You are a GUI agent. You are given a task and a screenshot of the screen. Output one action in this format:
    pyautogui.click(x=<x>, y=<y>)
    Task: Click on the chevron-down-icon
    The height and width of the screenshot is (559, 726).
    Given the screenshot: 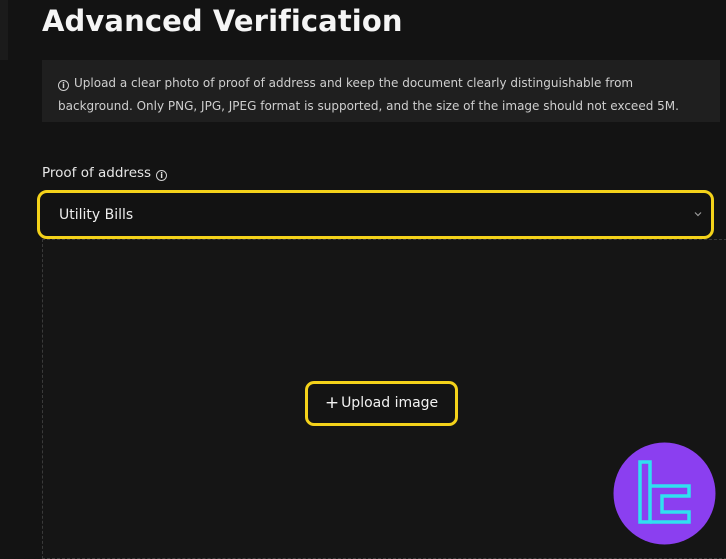 What is the action you would take?
    pyautogui.click(x=698, y=214)
    